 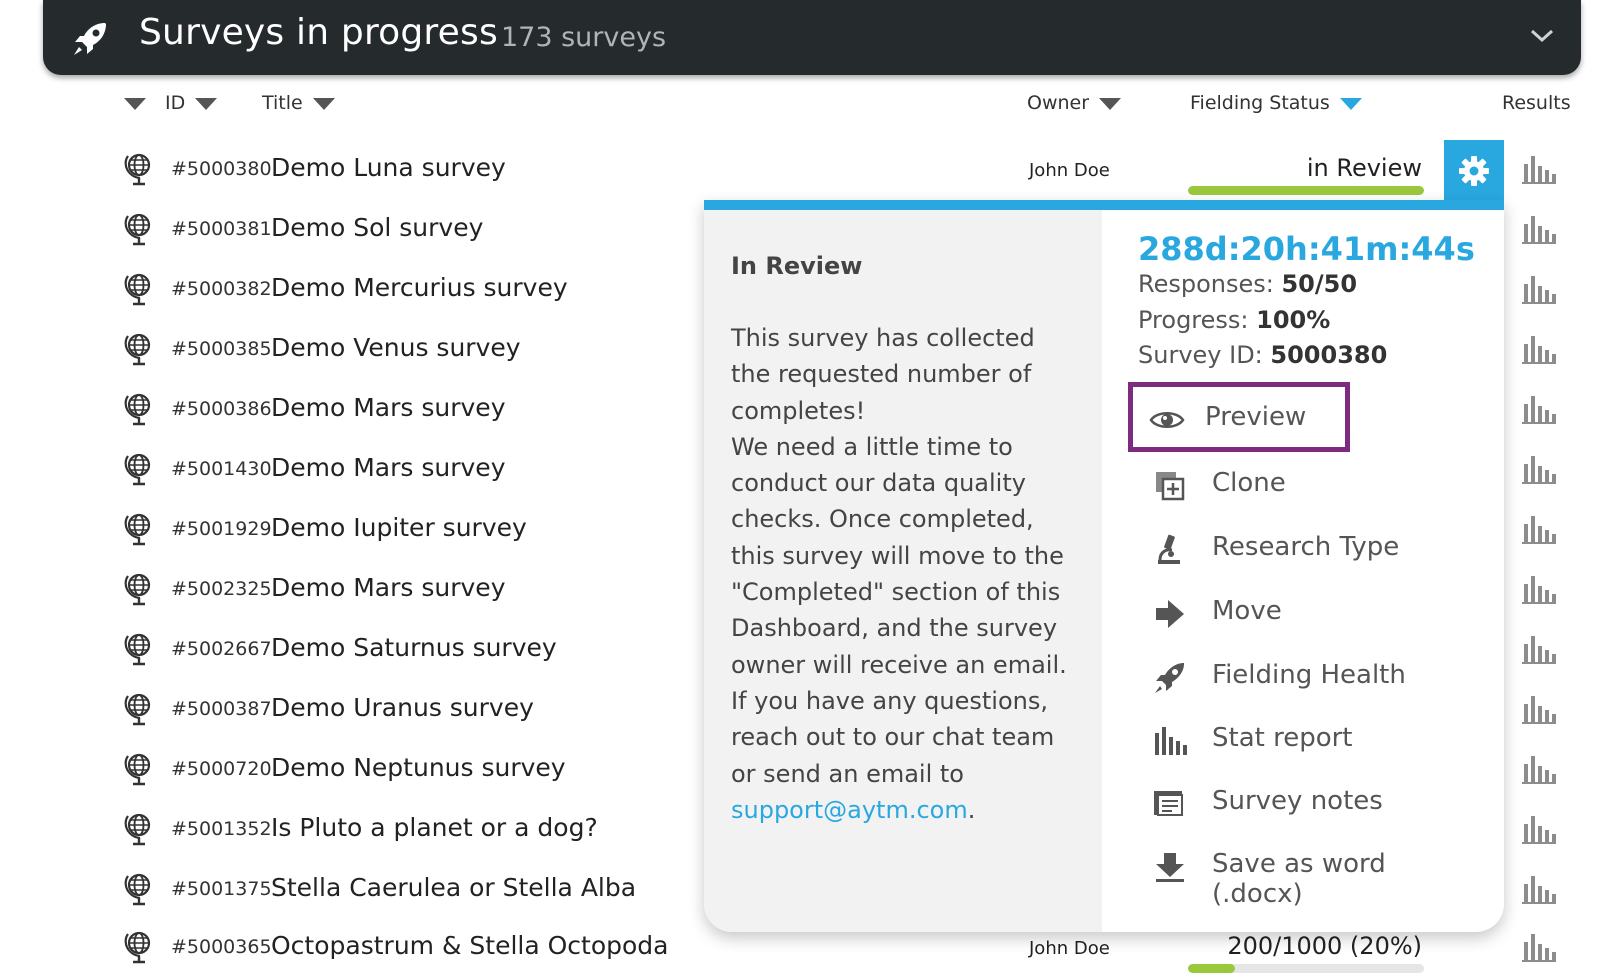 What do you see at coordinates (1306, 249) in the screenshot?
I see `elapsed-timer: 288d:20h:41m:44s` at bounding box center [1306, 249].